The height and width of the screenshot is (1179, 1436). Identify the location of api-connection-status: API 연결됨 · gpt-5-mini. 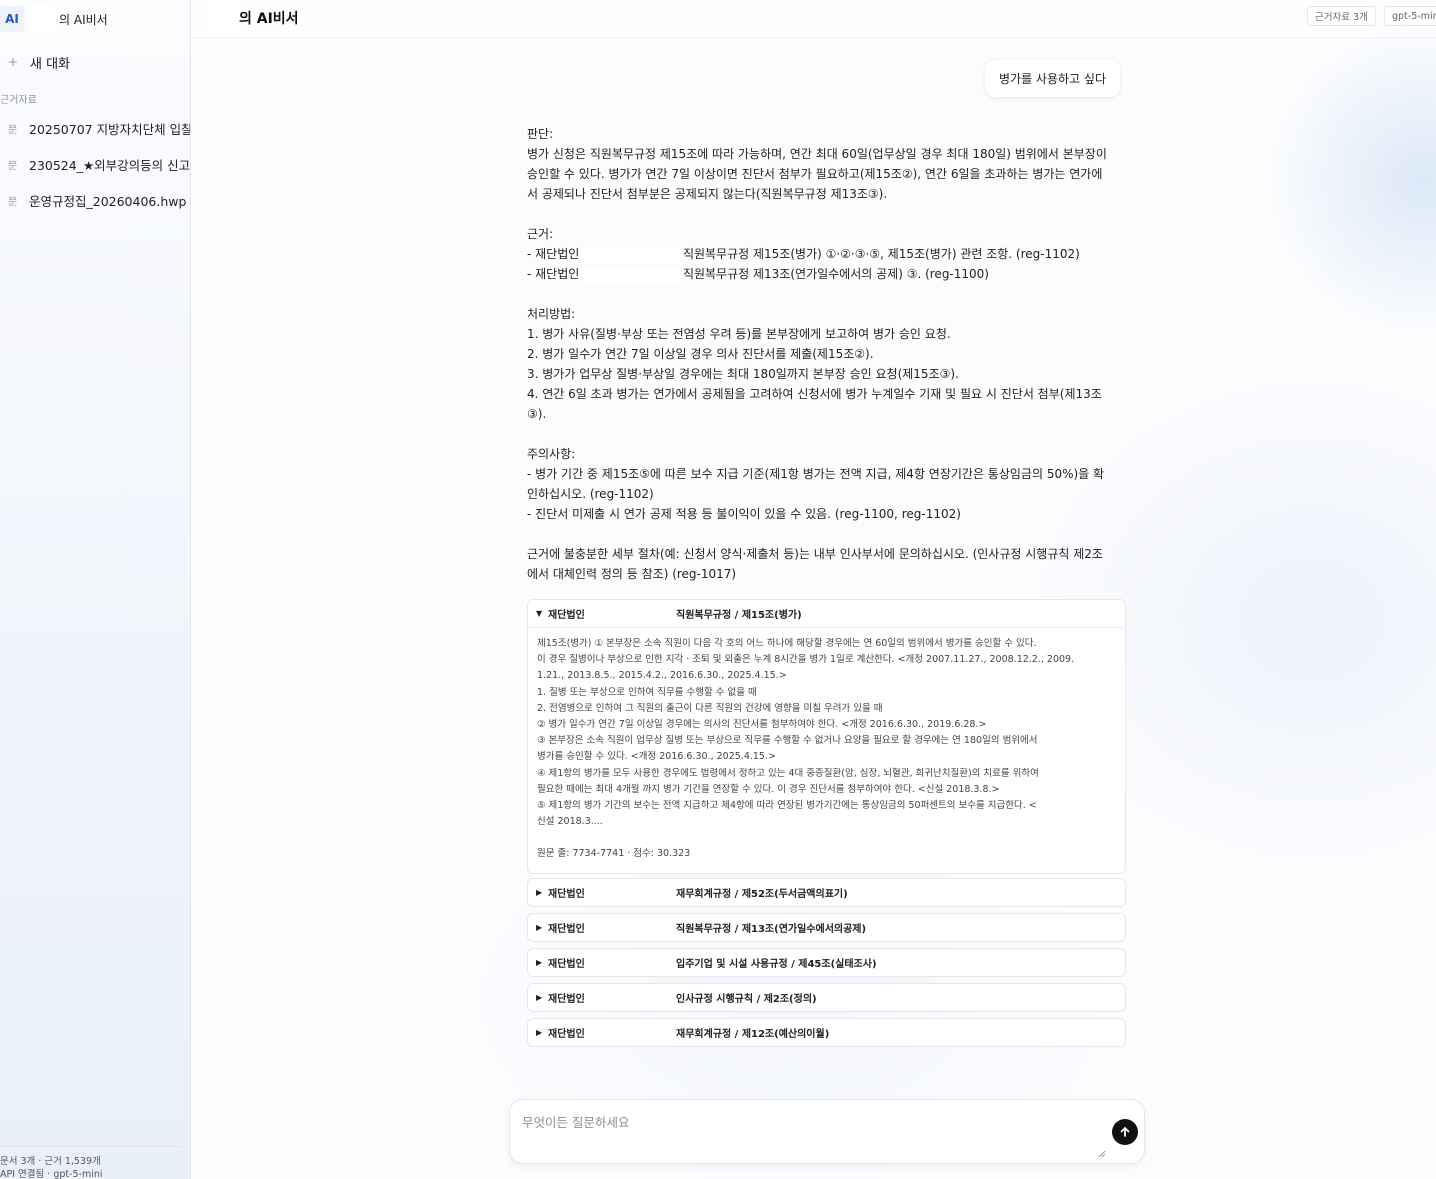
(51, 1174).